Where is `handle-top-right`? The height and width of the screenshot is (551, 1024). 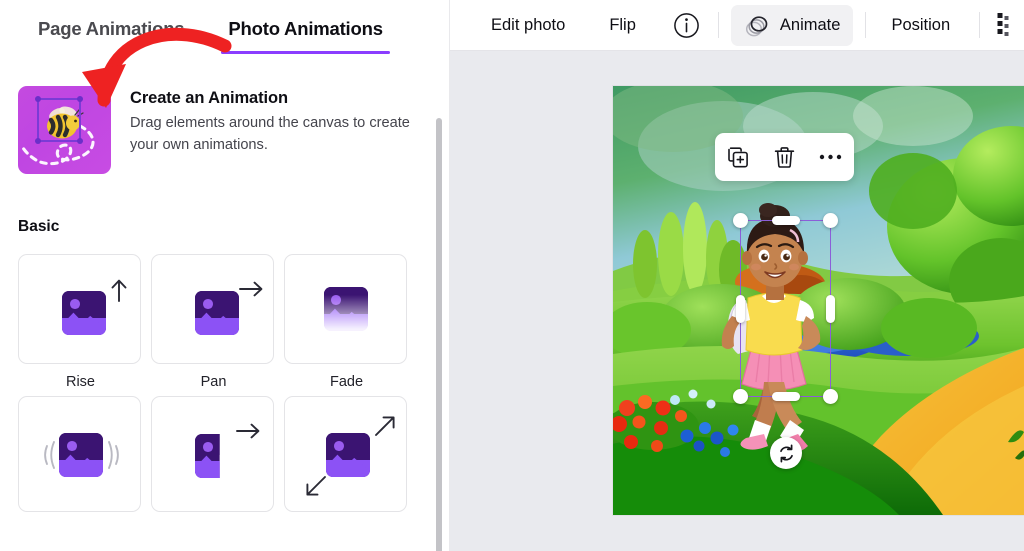 handle-top-right is located at coordinates (830, 220).